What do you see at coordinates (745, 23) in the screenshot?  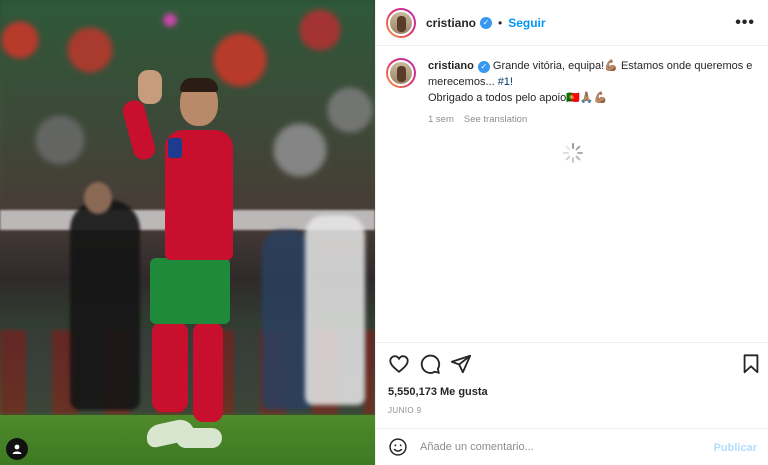 I see `more-options-icon: •••` at bounding box center [745, 23].